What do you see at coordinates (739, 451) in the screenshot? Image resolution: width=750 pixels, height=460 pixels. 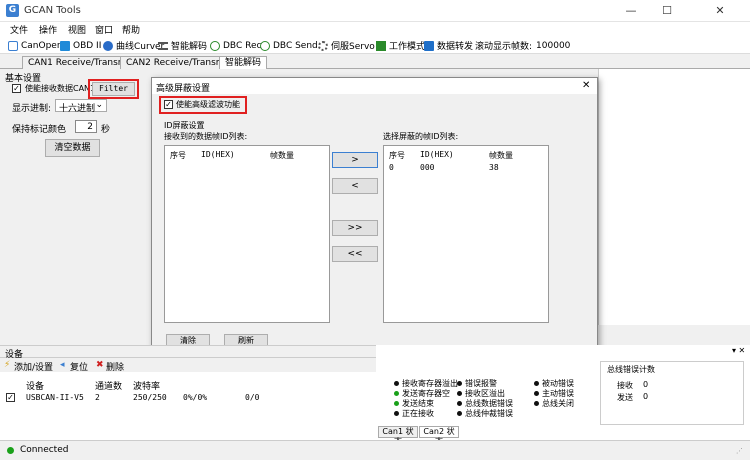 I see `resize-grip-icon: ⋰` at bounding box center [739, 451].